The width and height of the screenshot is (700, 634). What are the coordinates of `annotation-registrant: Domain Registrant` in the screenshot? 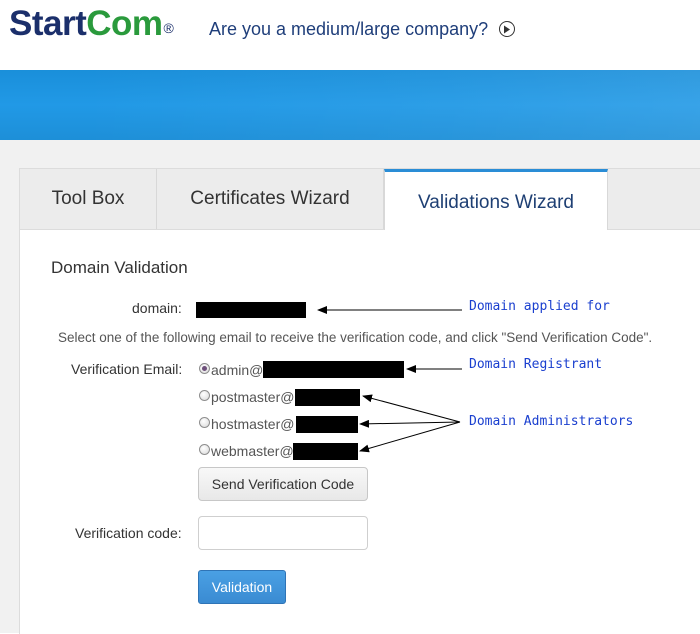 It's located at (536, 364).